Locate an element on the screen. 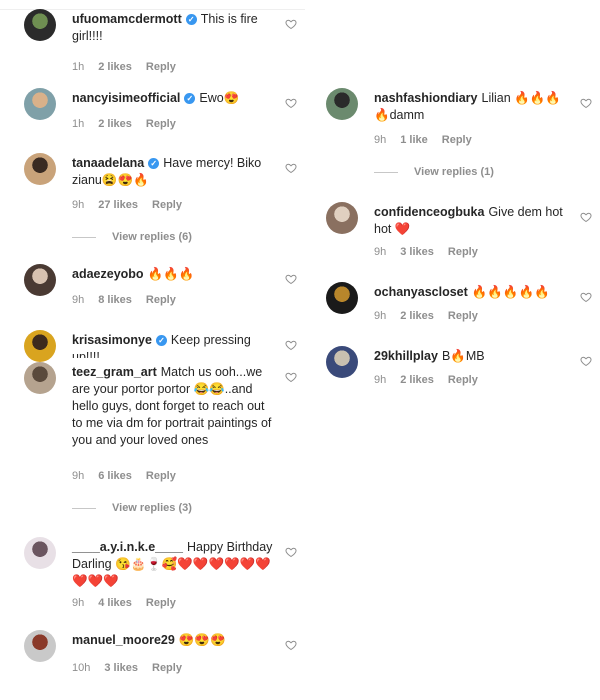 The image size is (600, 700). view-replies-label: View replies (1) is located at coordinates (454, 172).